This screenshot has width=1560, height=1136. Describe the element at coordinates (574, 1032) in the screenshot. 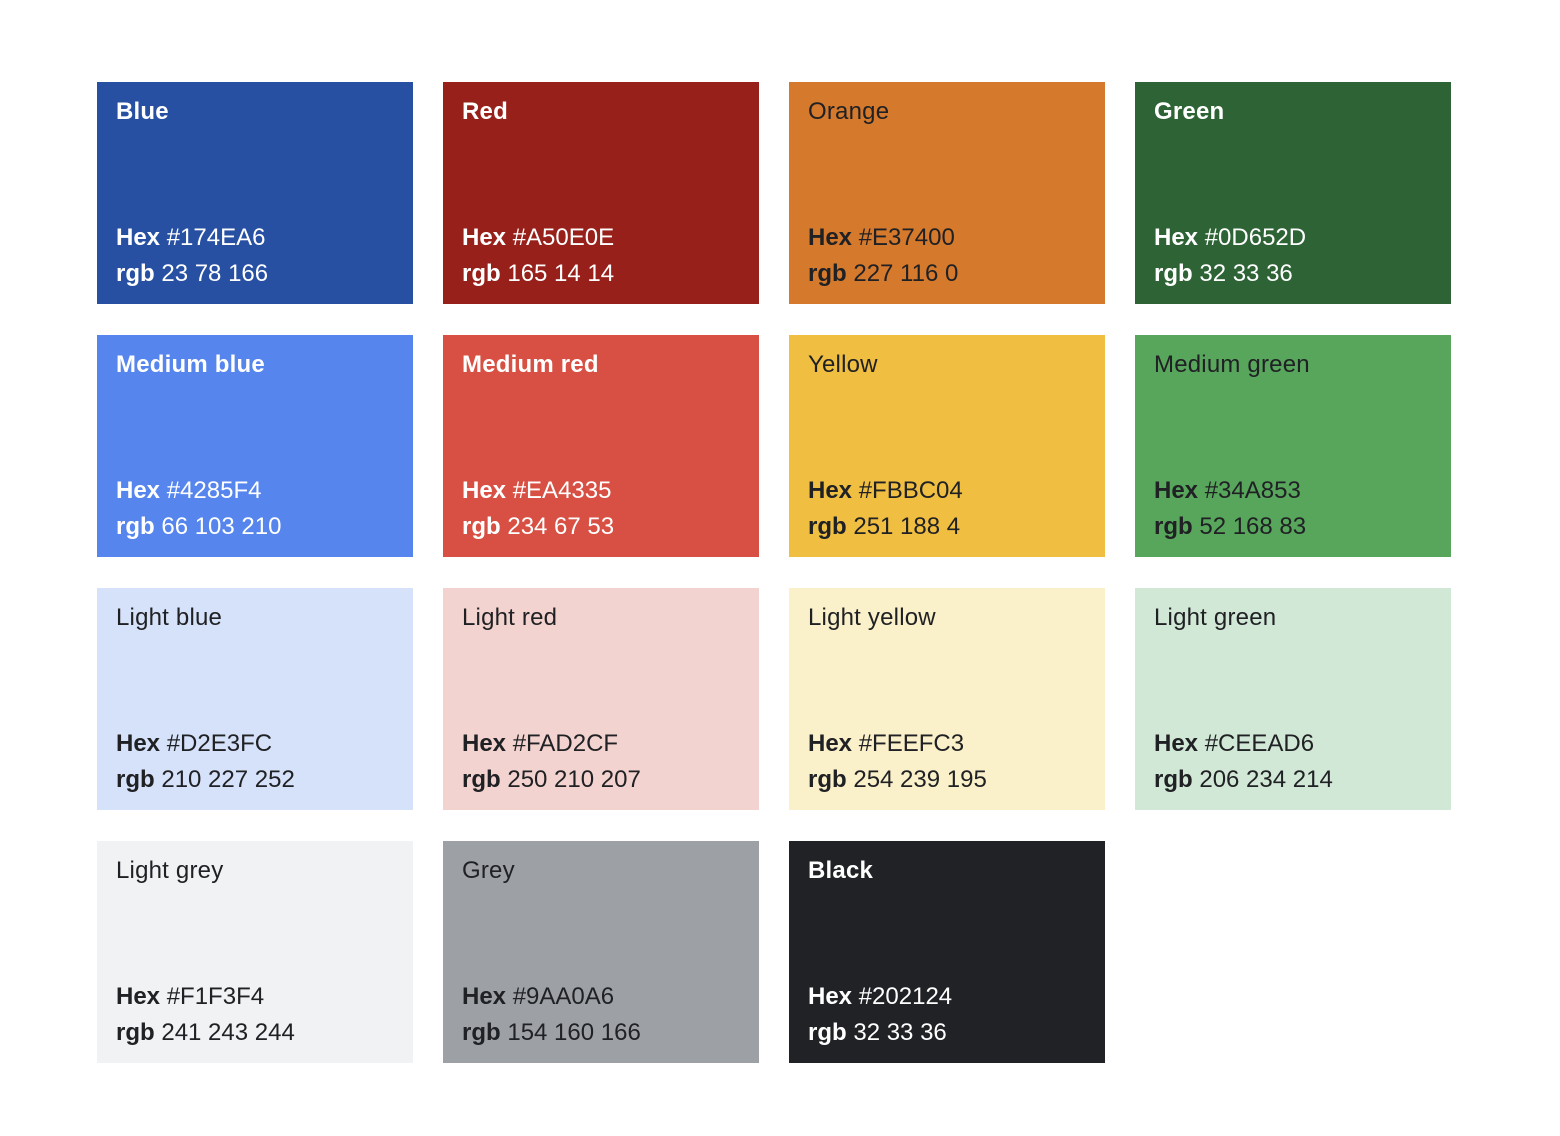

I see `rgb-value: 154 160 166` at that location.